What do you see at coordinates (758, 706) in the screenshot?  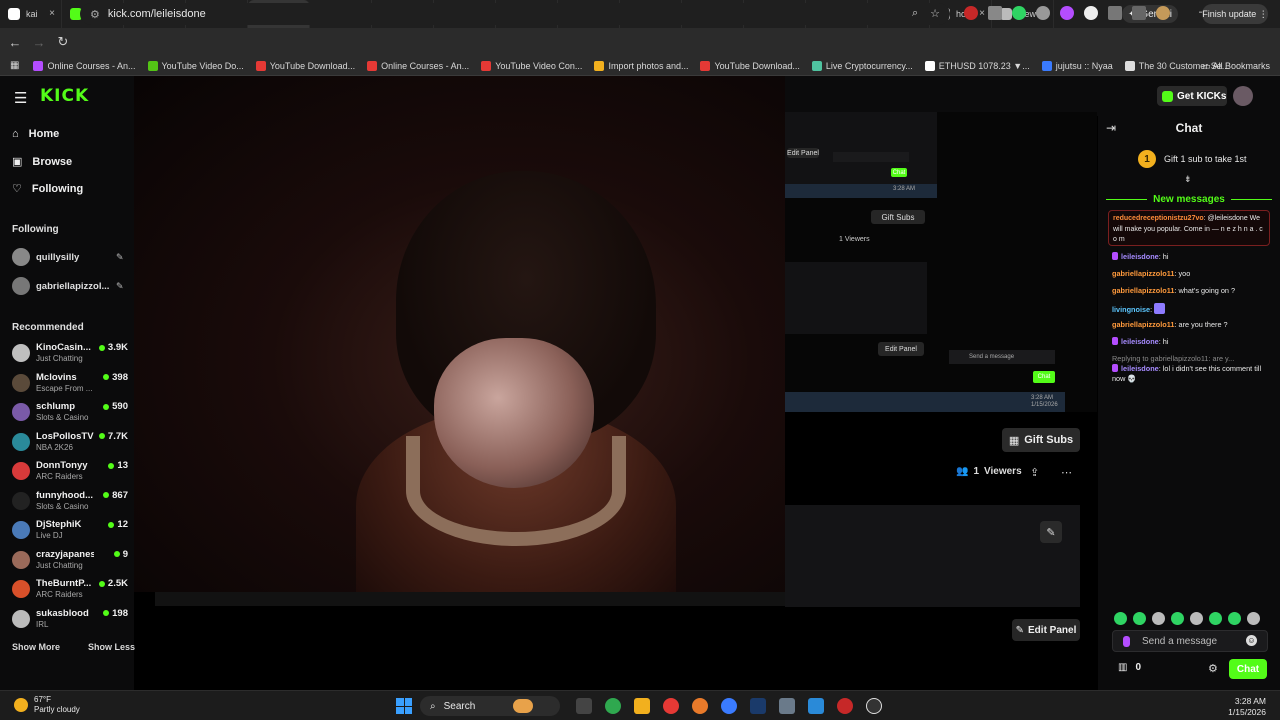 I see `steam-icon` at bounding box center [758, 706].